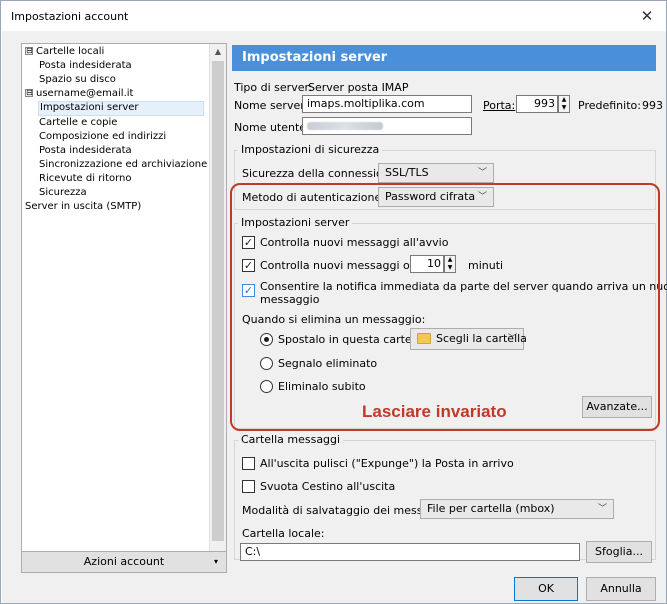  What do you see at coordinates (218, 52) in the screenshot?
I see `scroll-up-icon: ▲` at bounding box center [218, 52].